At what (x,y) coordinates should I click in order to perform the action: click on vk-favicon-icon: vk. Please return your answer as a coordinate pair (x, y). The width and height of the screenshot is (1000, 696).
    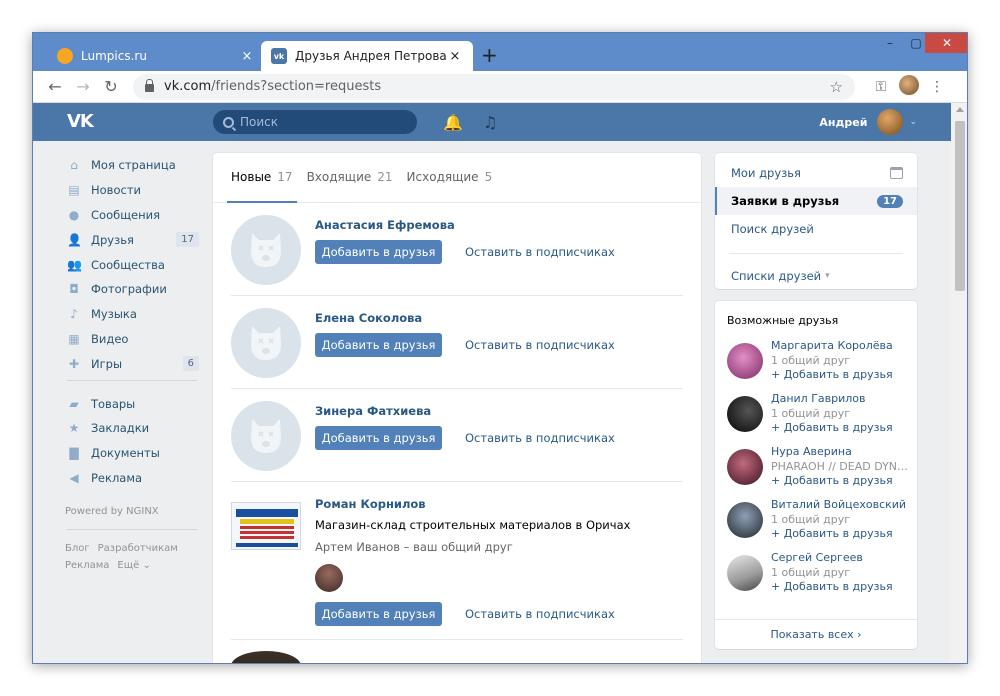
    Looking at the image, I should click on (279, 56).